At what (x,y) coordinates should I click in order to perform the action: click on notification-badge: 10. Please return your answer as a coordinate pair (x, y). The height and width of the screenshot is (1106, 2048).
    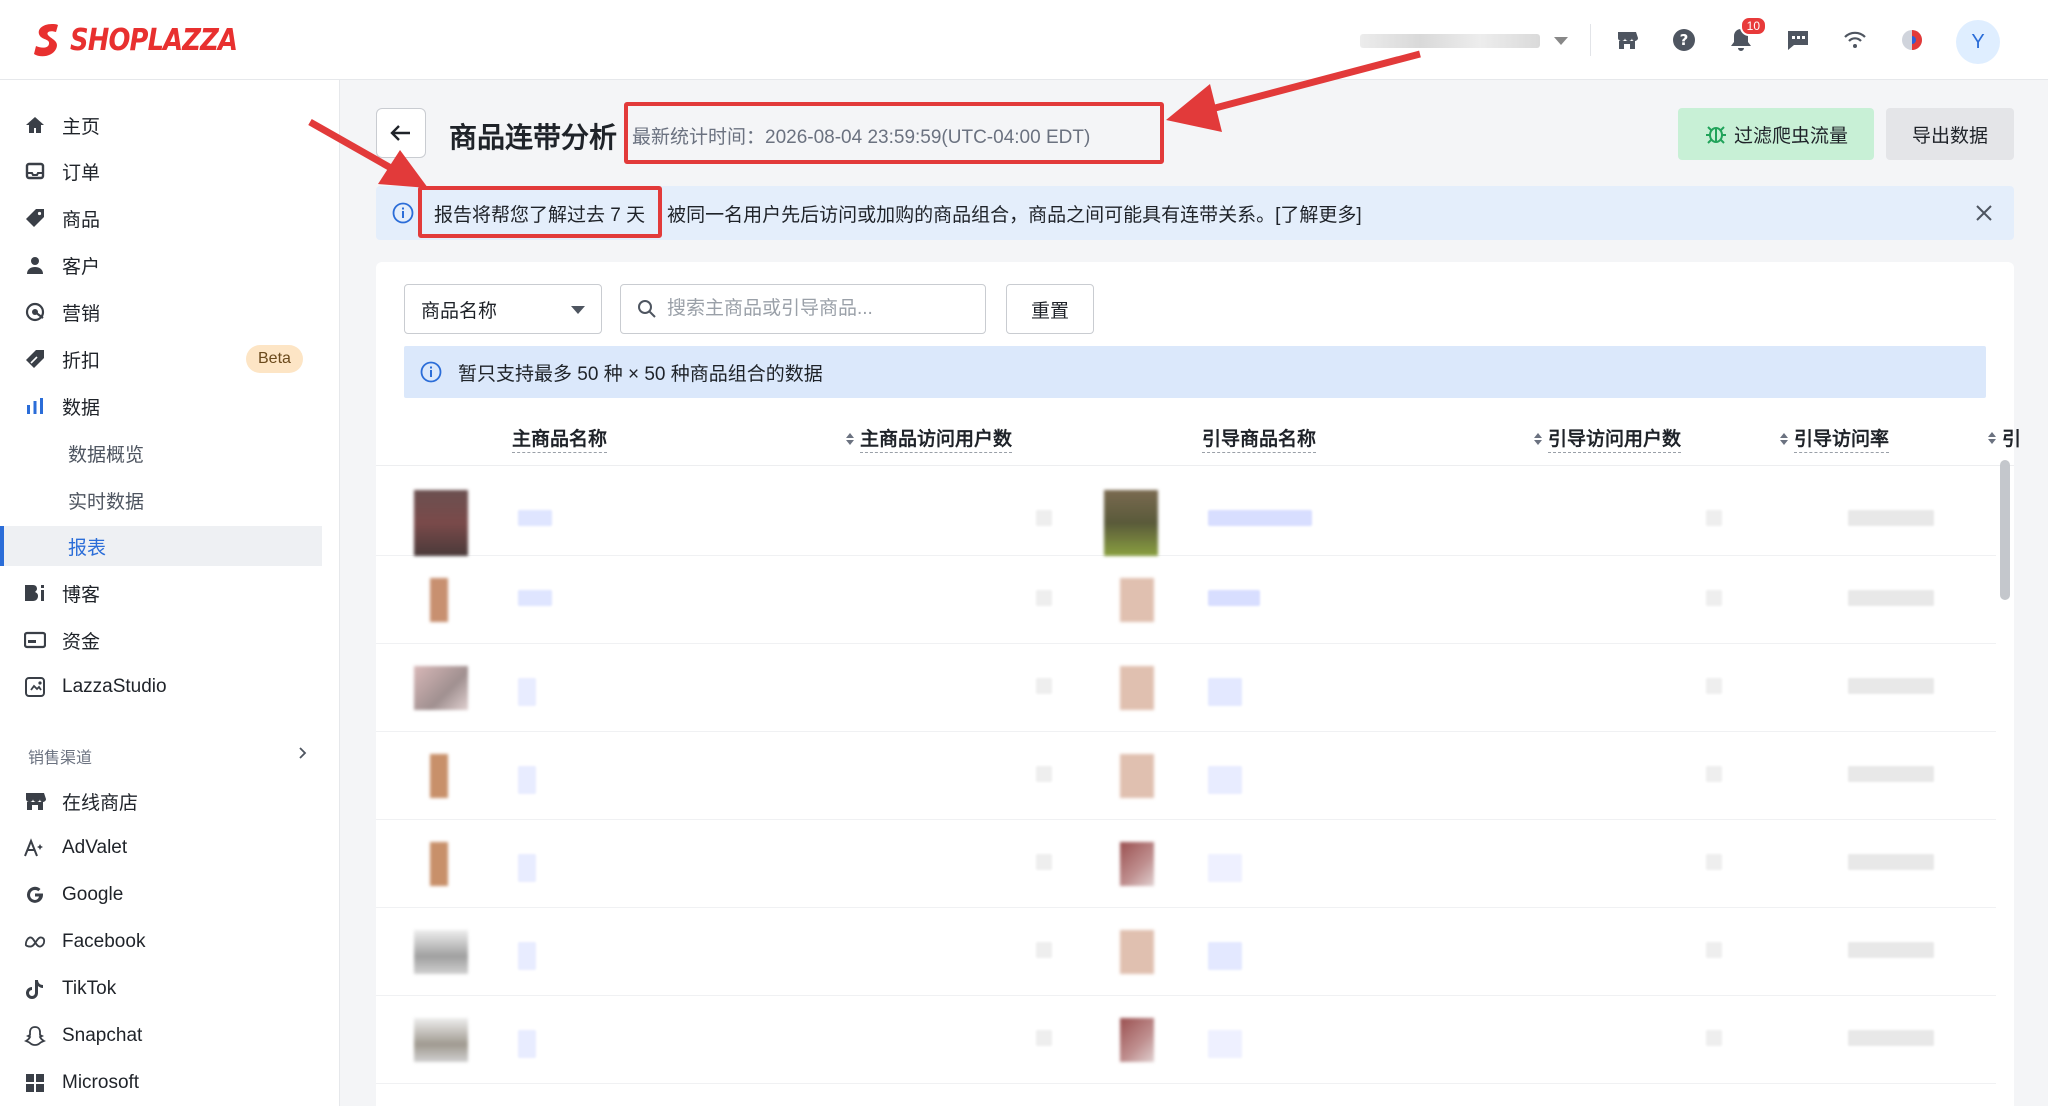
    Looking at the image, I should click on (1753, 26).